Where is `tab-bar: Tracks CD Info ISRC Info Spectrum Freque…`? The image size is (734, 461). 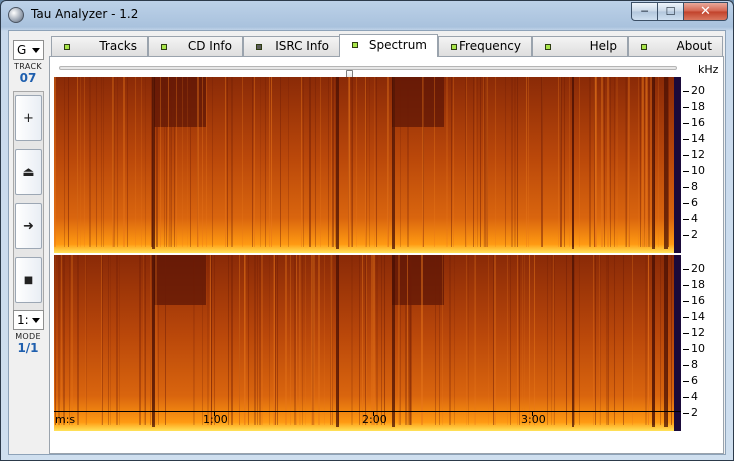
tab-bar: Tracks CD Info ISRC Info Spectrum Freque… is located at coordinates (387, 45).